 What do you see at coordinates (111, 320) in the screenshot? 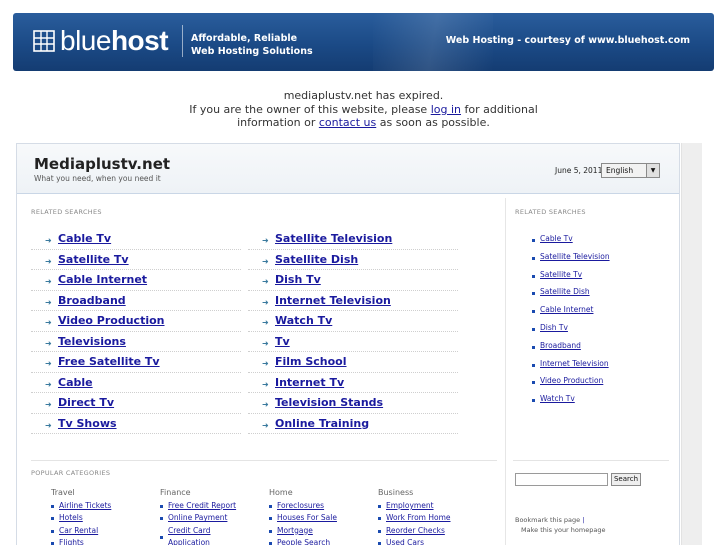
I see `related-search-link: Video Production` at bounding box center [111, 320].